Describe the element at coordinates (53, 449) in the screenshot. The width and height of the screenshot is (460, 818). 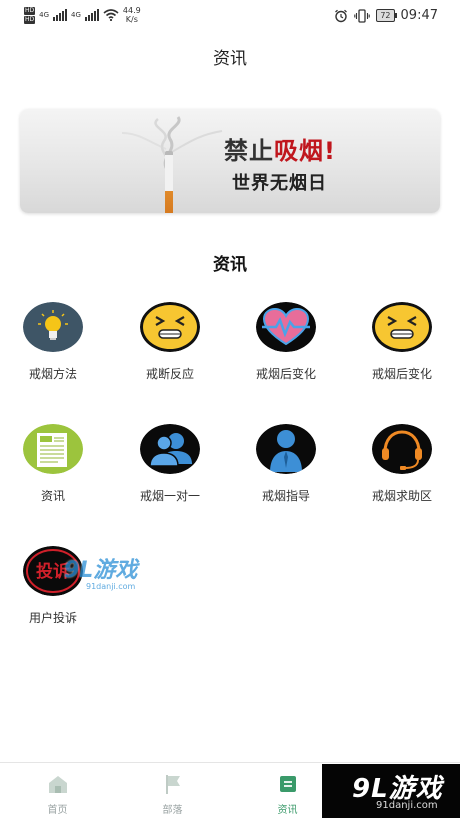
I see `newspaper-icon` at that location.